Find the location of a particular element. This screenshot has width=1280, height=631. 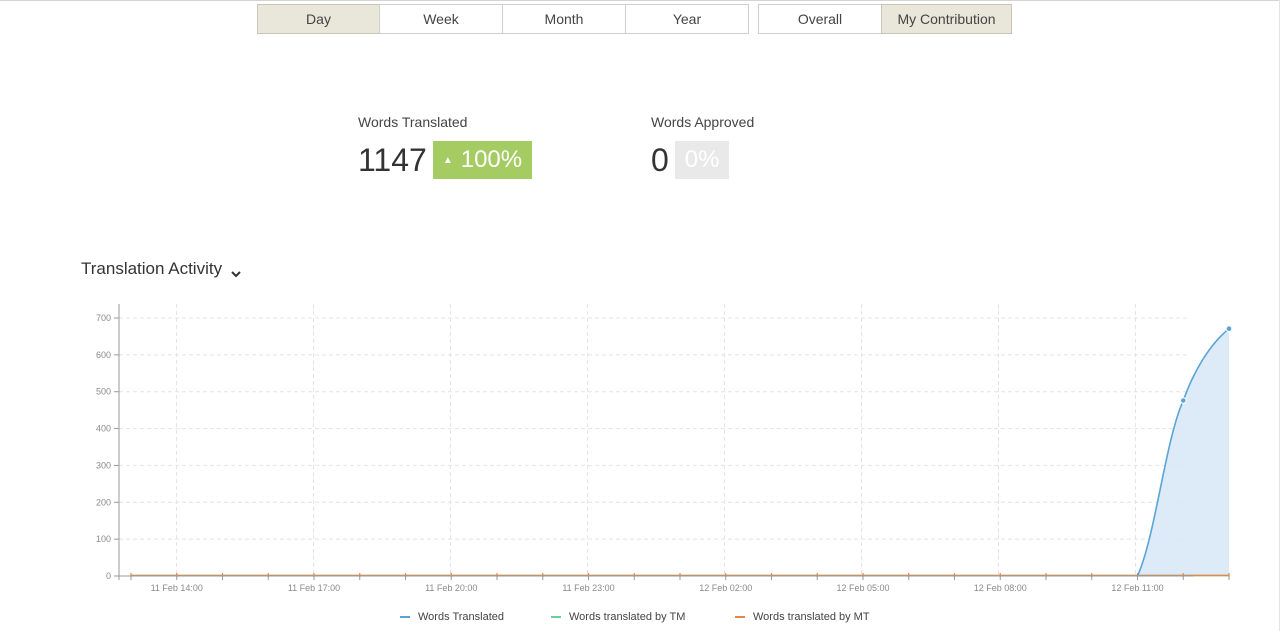

y-tick-label: 0 is located at coordinates (108, 576).